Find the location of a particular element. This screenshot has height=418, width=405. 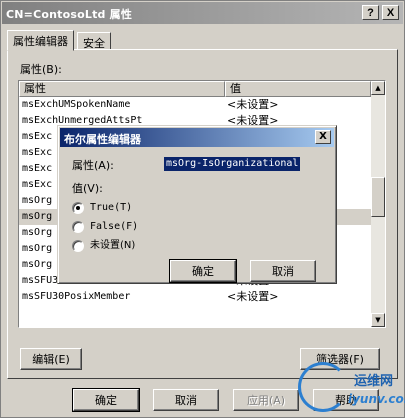

vertical-scrollbar: ▲ ▼ is located at coordinates (378, 204).